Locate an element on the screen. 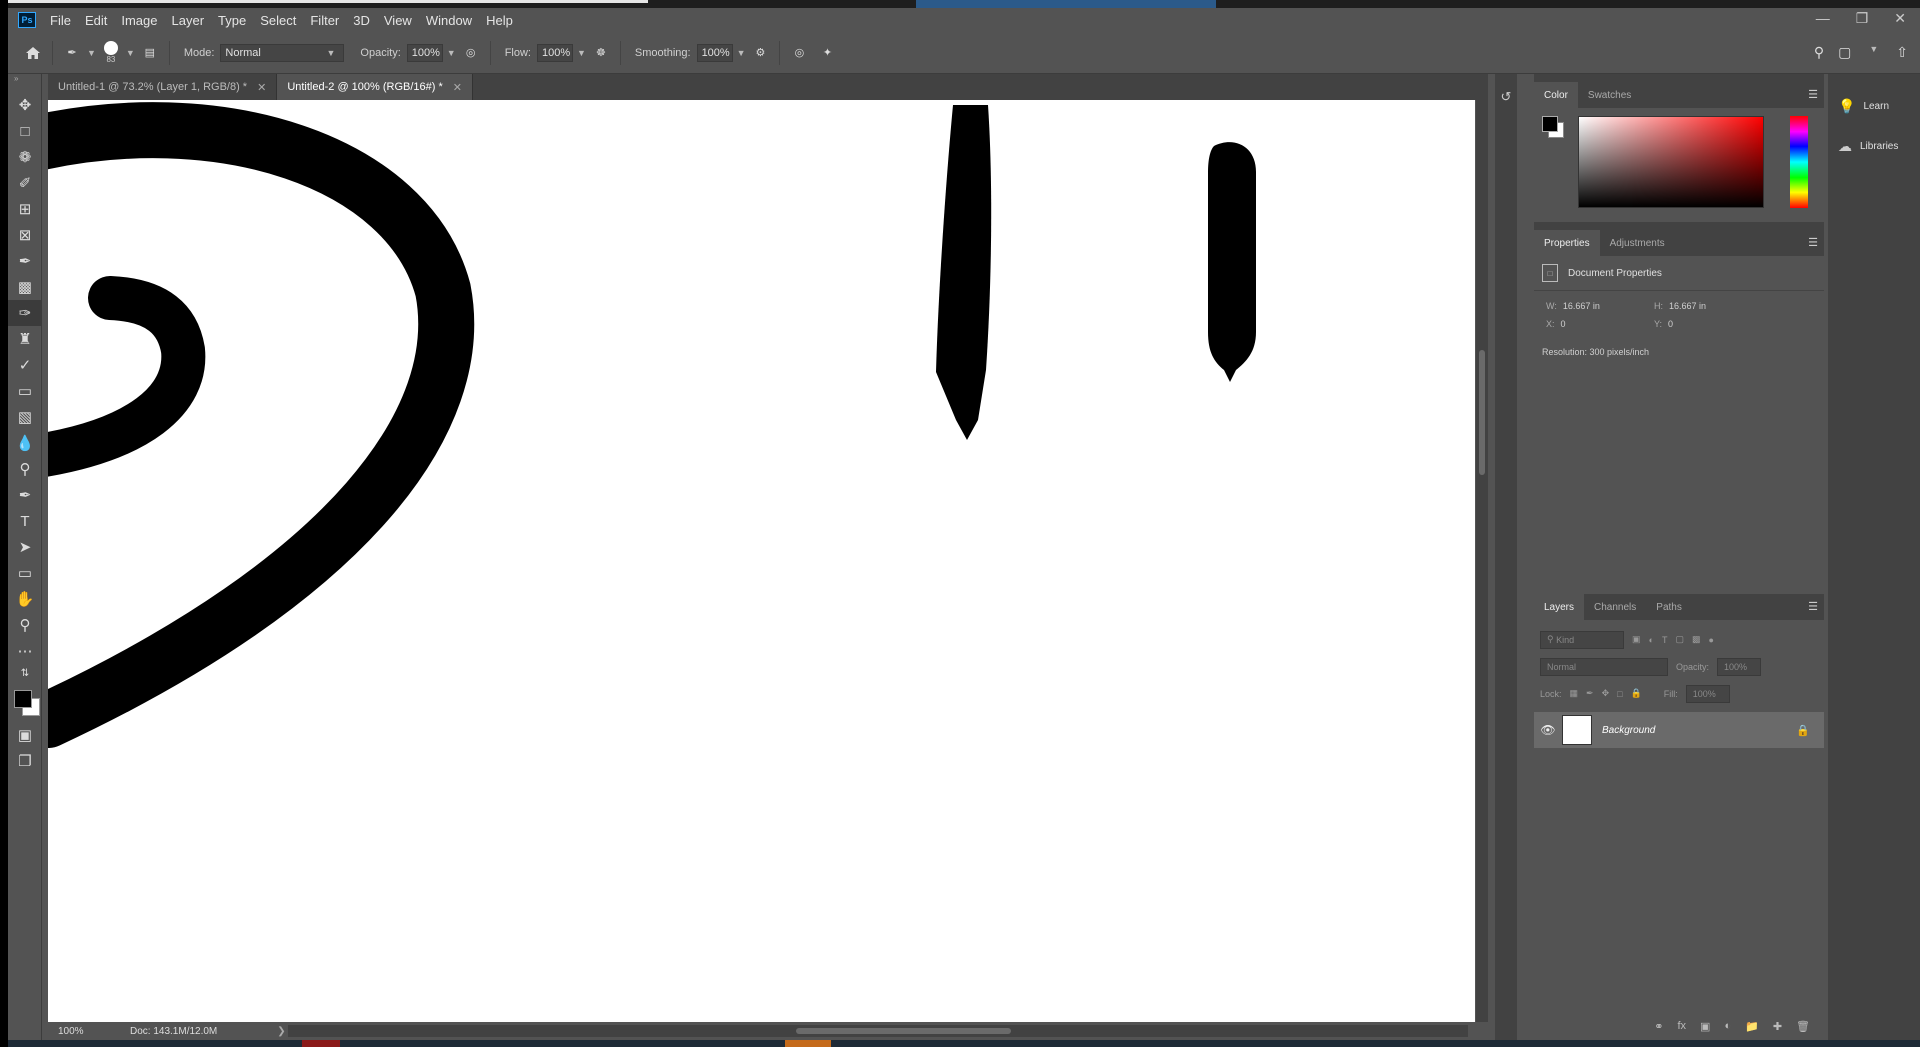 The width and height of the screenshot is (1920, 1047). quick-selection-tool-icon: ✐ is located at coordinates (25, 183).